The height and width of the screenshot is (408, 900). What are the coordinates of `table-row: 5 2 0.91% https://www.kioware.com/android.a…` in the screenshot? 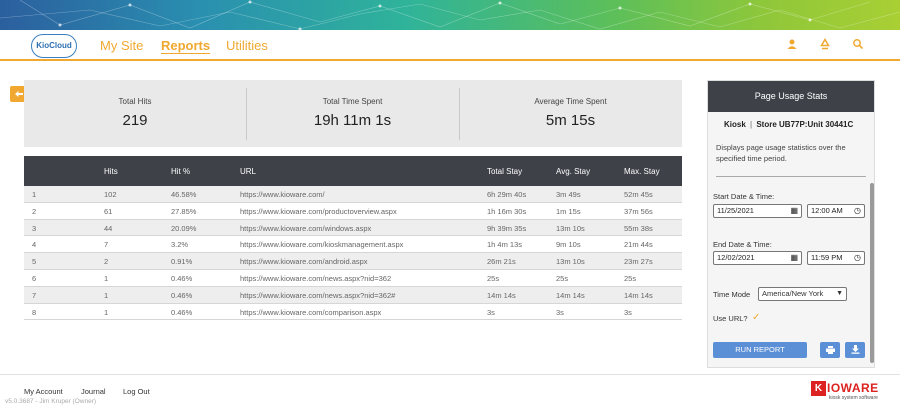 It's located at (353, 261).